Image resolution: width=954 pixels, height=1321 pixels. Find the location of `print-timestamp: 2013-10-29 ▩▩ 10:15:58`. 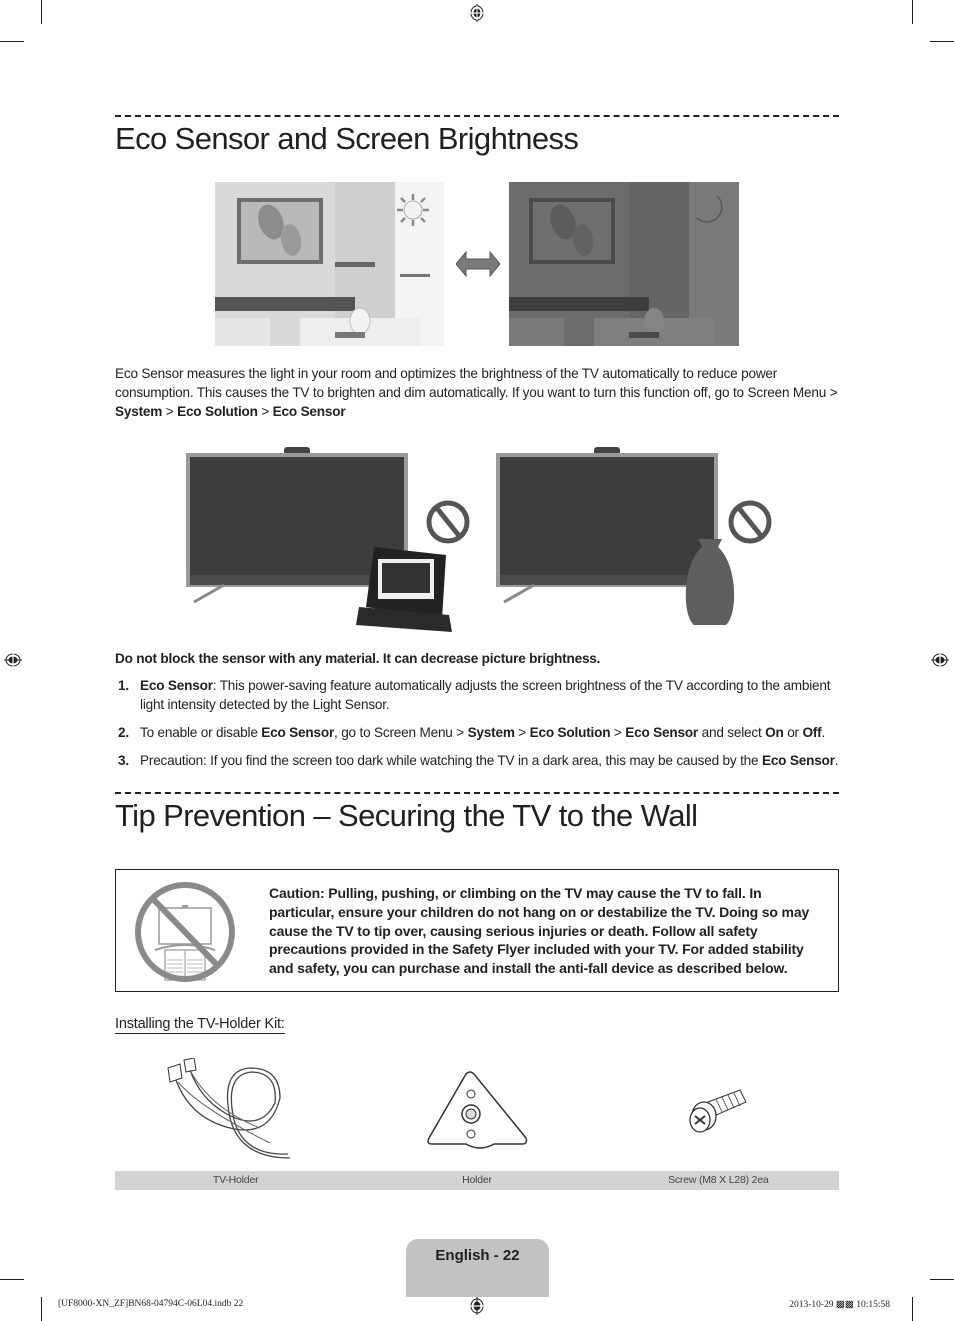

print-timestamp: 2013-10-29 ▩▩ 10:15:58 is located at coordinates (839, 1305).